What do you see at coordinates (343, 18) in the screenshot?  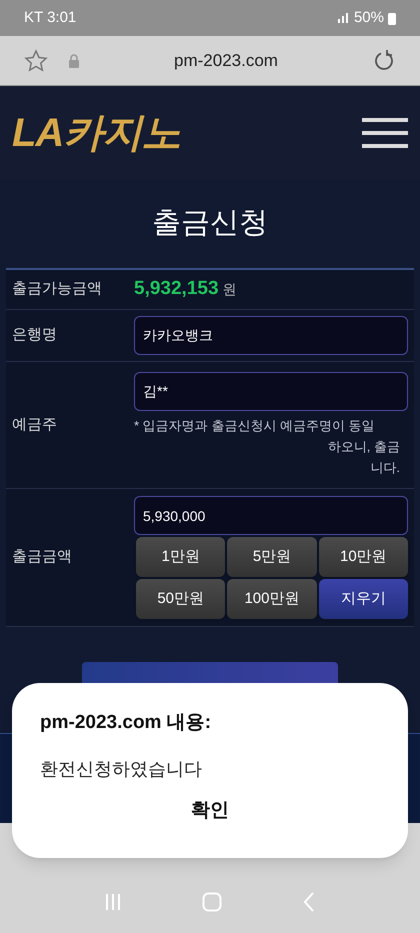 I see `signal-icon` at bounding box center [343, 18].